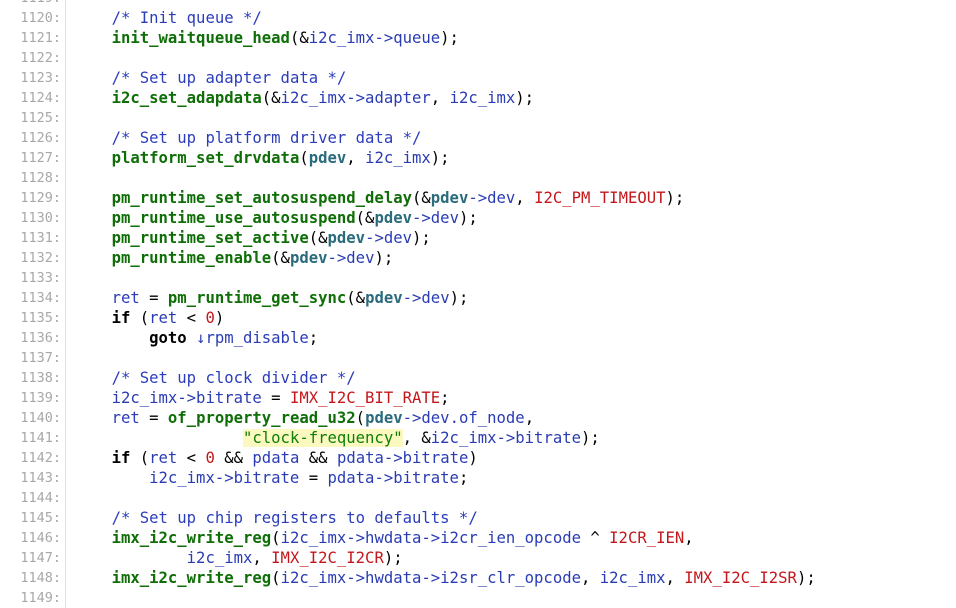 The height and width of the screenshot is (608, 956). What do you see at coordinates (393, 478) in the screenshot?
I see `identifier: pdata->bitrate` at bounding box center [393, 478].